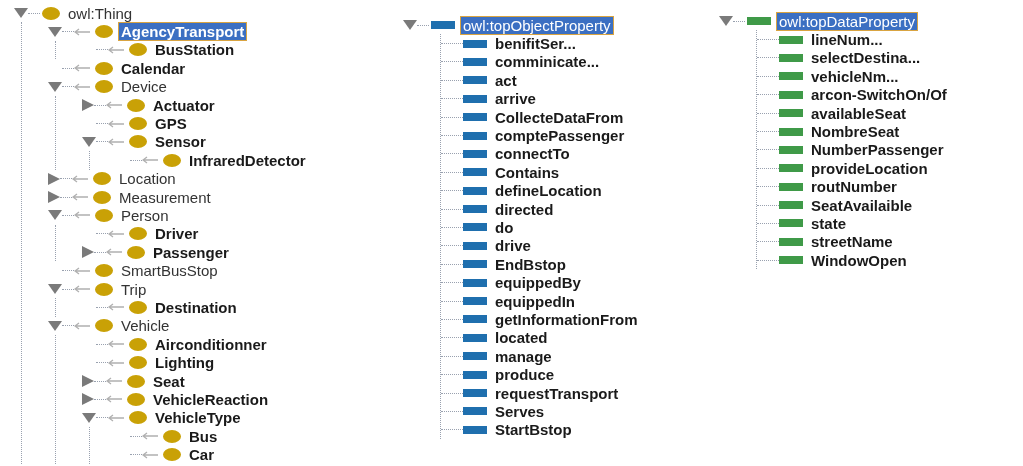 This screenshot has height=466, width=1023. What do you see at coordinates (145, 326) in the screenshot?
I see `tree-item: Vehicle` at bounding box center [145, 326].